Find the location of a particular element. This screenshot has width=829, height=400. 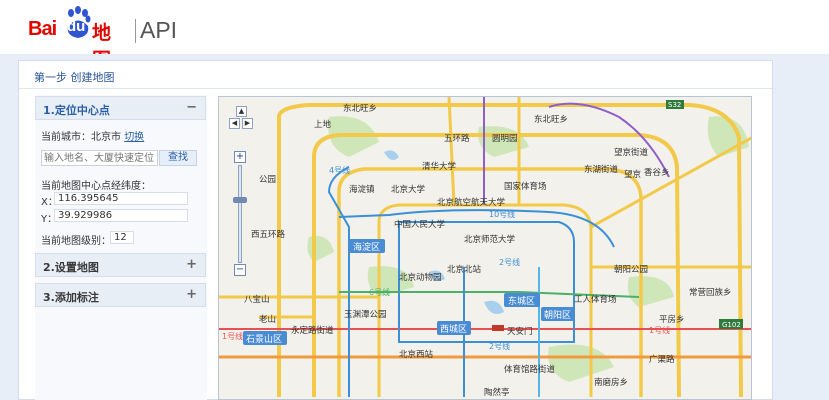

step-3-label: 3.添加标注 is located at coordinates (71, 297).